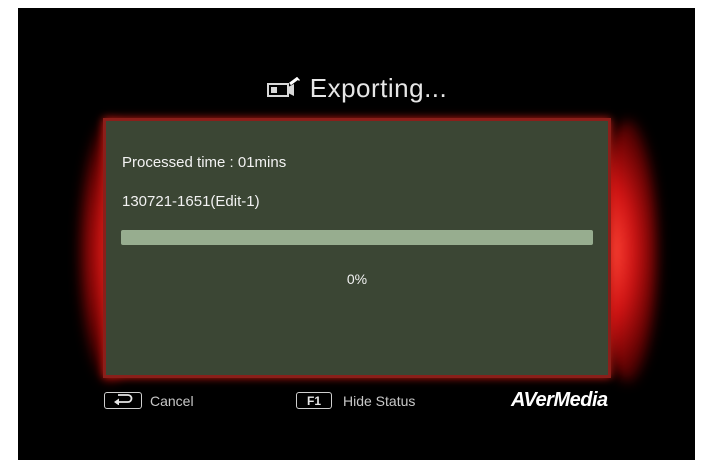  Describe the element at coordinates (204, 162) in the screenshot. I see `processed-time-text: Processed time : 01mins` at that location.